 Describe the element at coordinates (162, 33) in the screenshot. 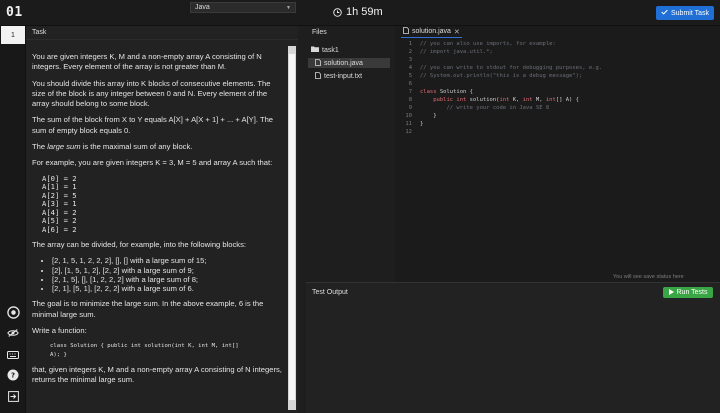

I see `task-panel-header: Task` at that location.